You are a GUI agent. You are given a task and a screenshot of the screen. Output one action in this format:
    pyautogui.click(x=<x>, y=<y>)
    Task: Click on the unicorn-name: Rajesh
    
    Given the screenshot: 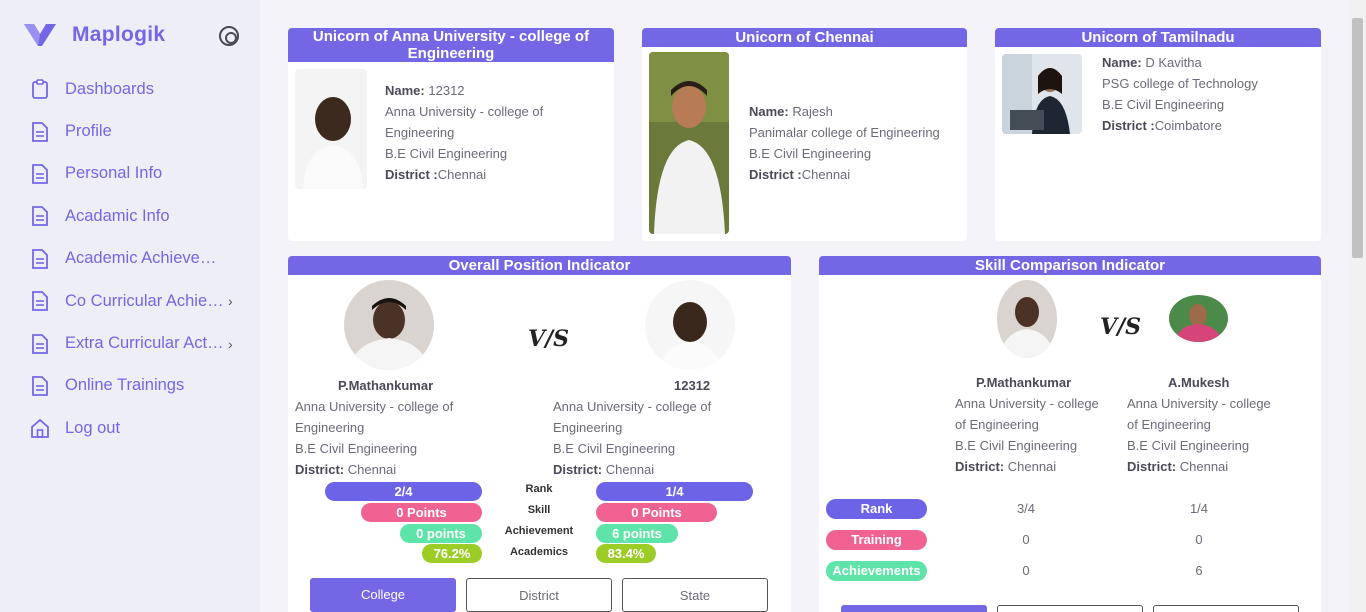 What is the action you would take?
    pyautogui.click(x=812, y=111)
    